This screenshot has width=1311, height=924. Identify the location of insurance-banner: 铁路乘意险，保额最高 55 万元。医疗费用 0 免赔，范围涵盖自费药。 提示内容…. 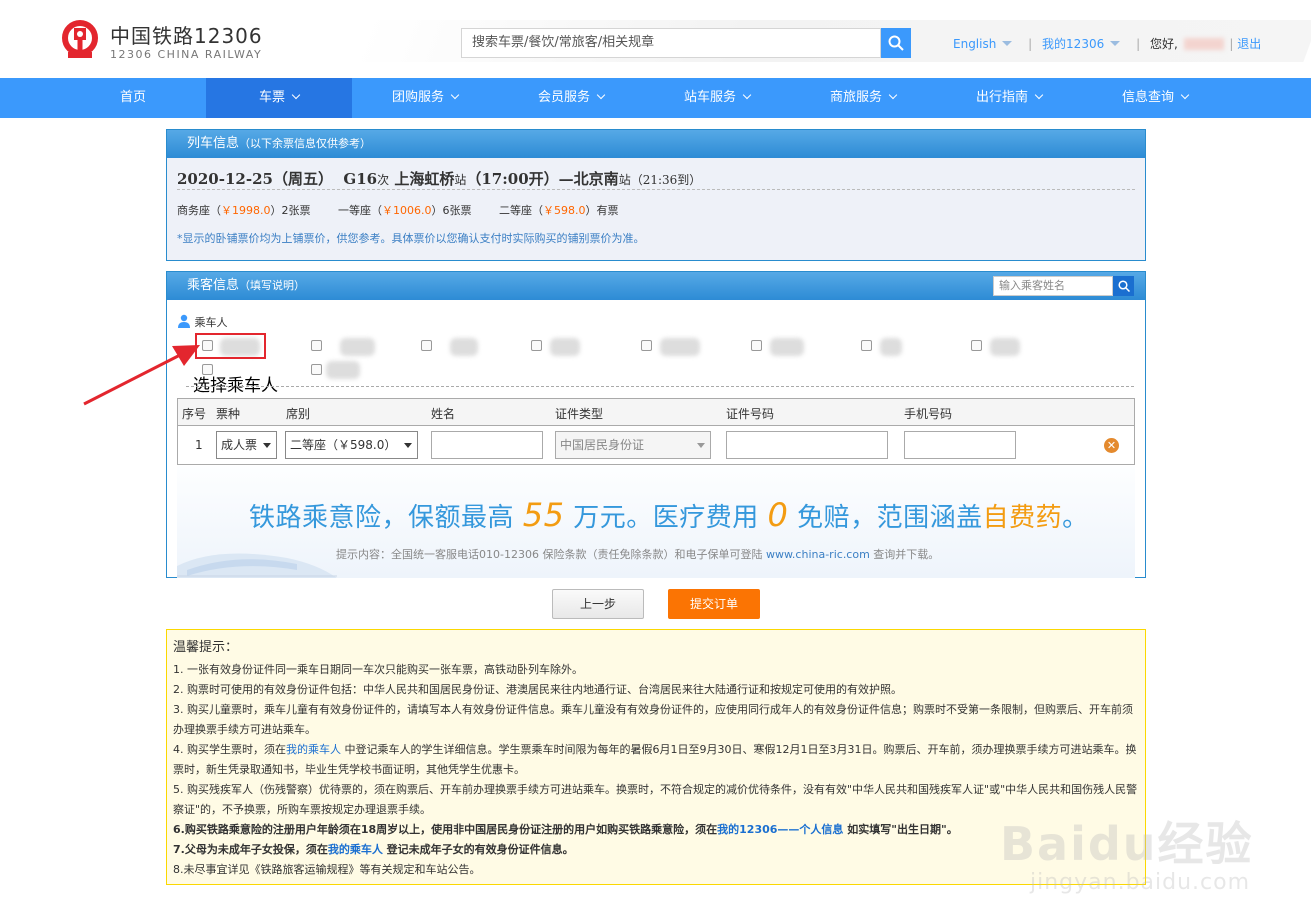
(656, 522).